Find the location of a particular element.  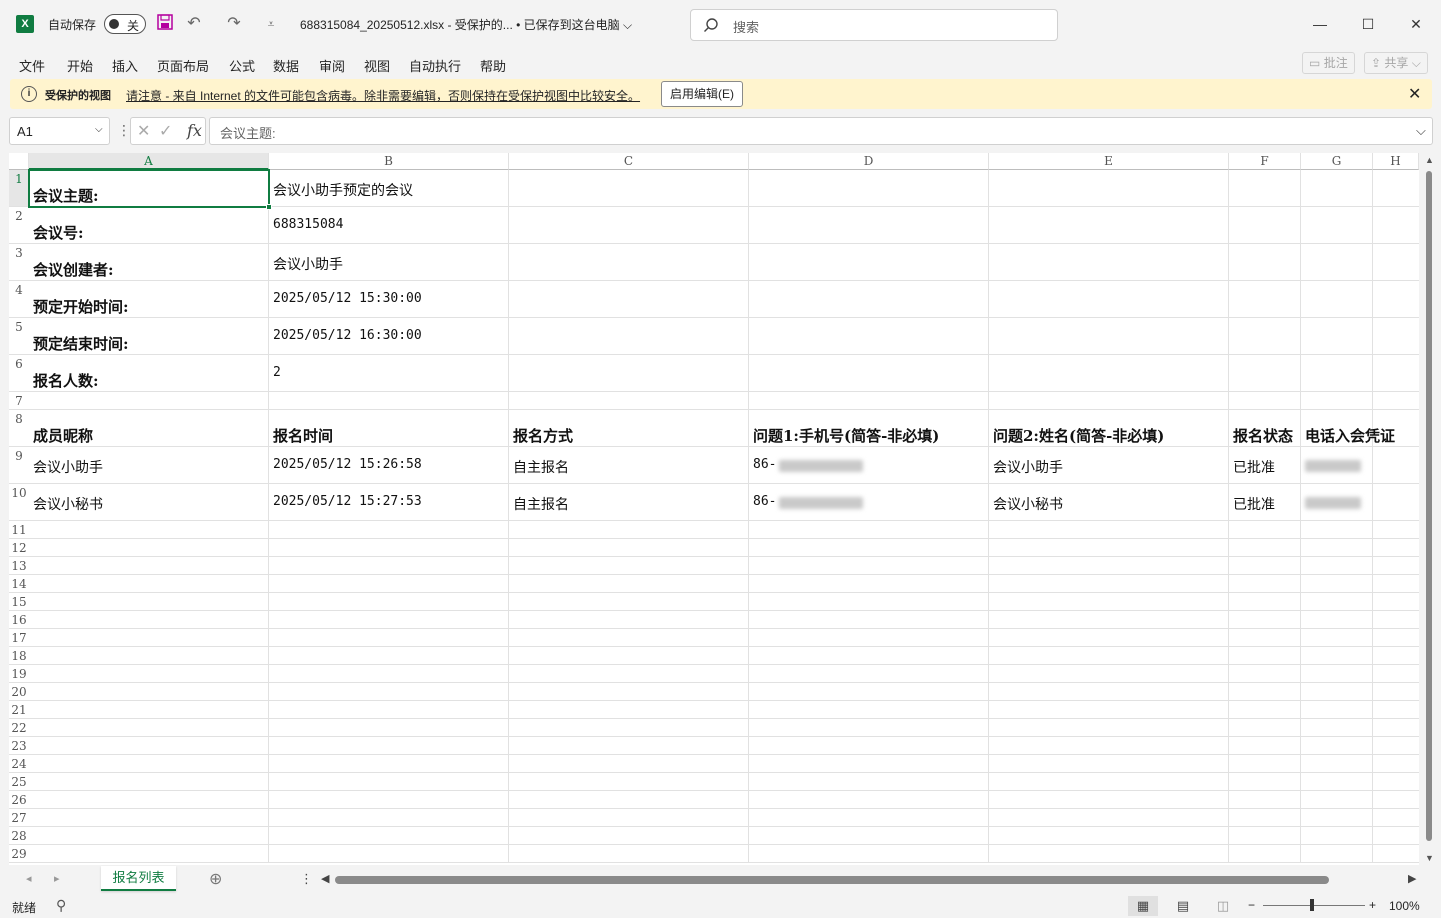

zoom-out-button: − is located at coordinates (1251, 905).